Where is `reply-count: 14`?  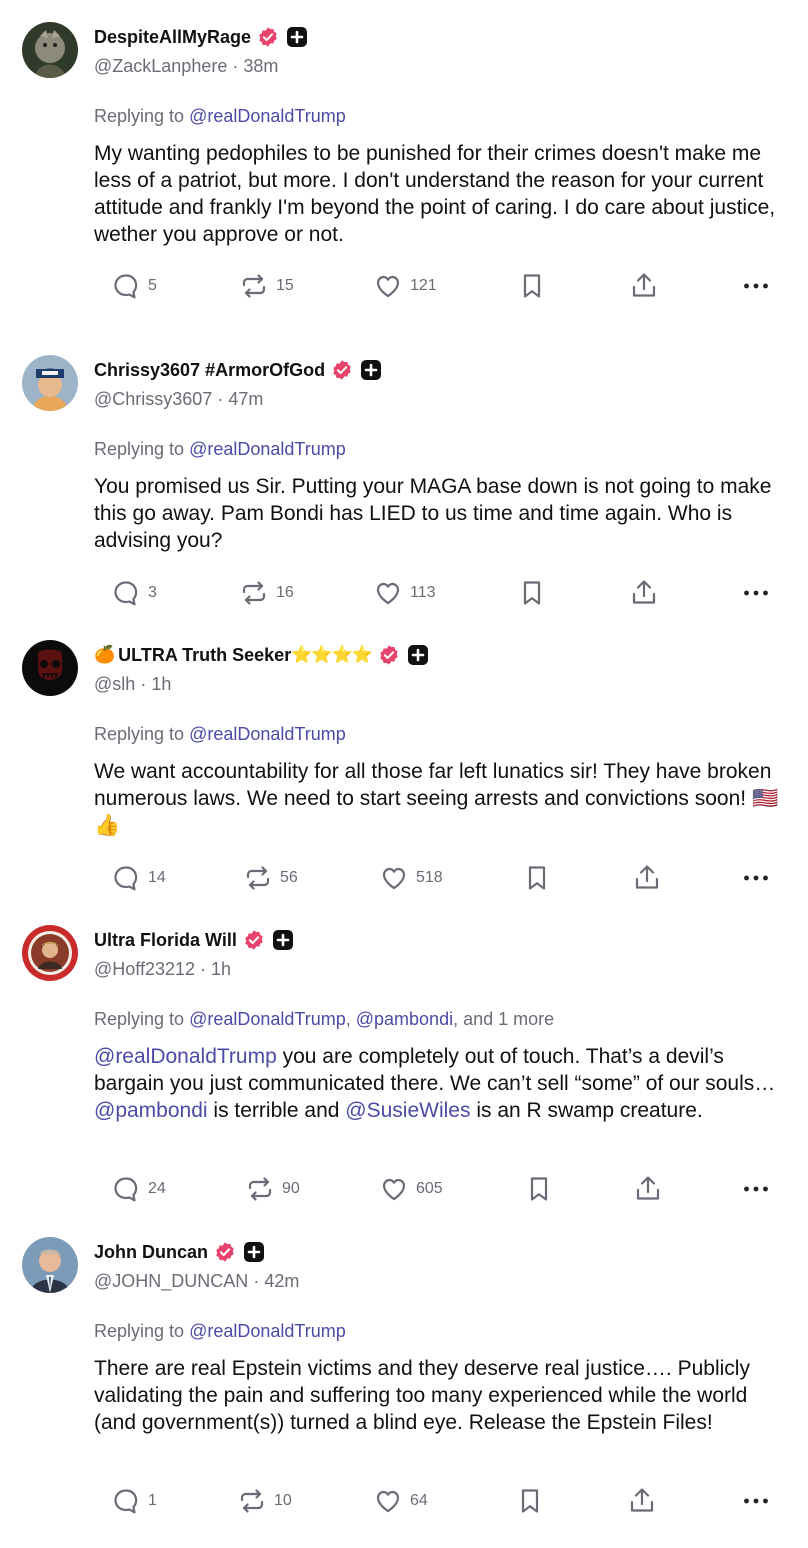 reply-count: 14 is located at coordinates (157, 877).